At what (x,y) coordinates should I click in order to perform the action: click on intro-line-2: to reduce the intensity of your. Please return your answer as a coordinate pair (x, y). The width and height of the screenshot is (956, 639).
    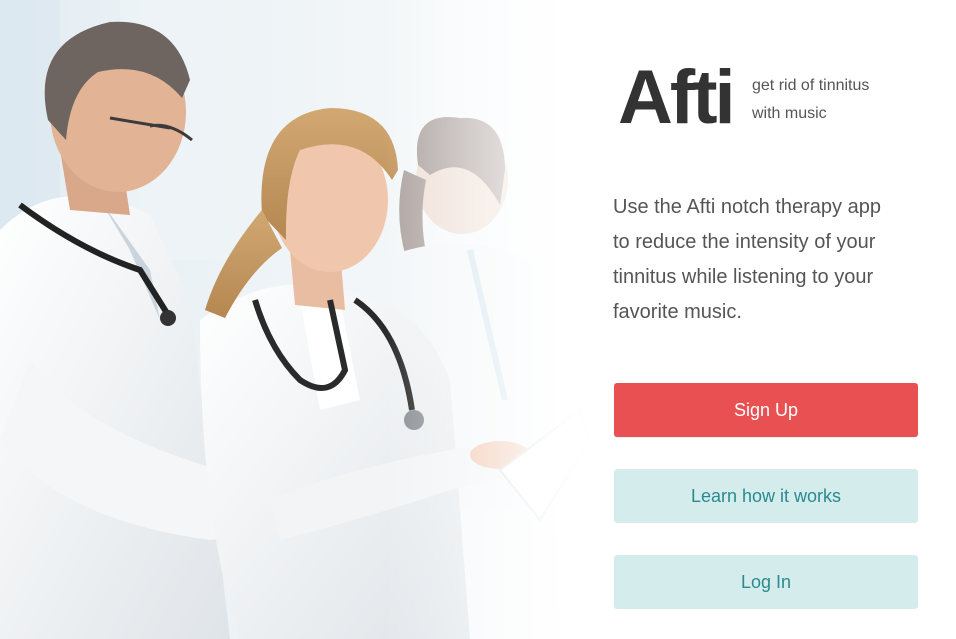
    Looking at the image, I should click on (744, 242).